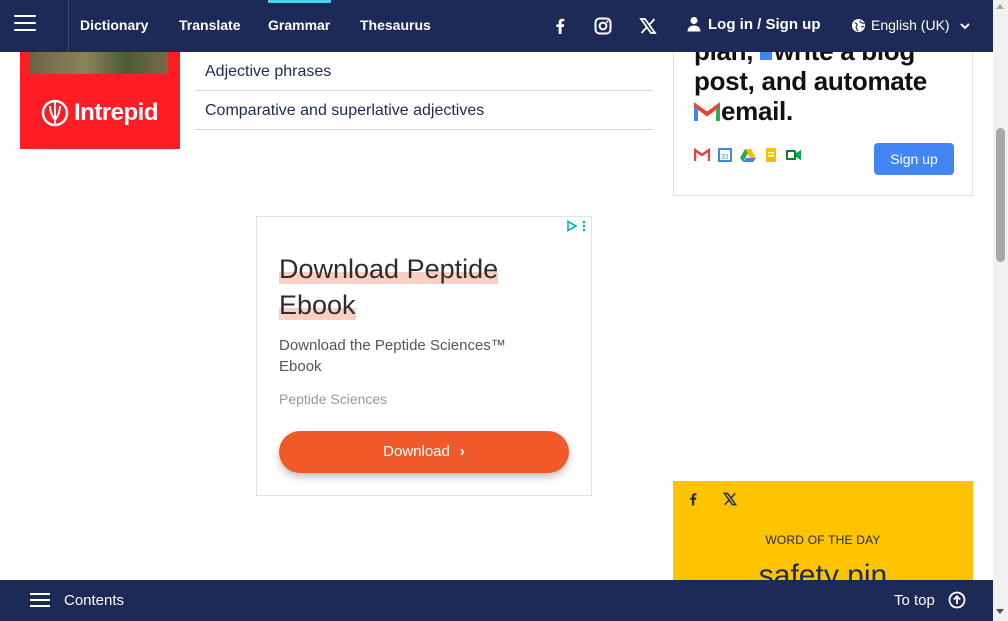 The height and width of the screenshot is (621, 1008). I want to click on nav-divider, so click(68, 26).